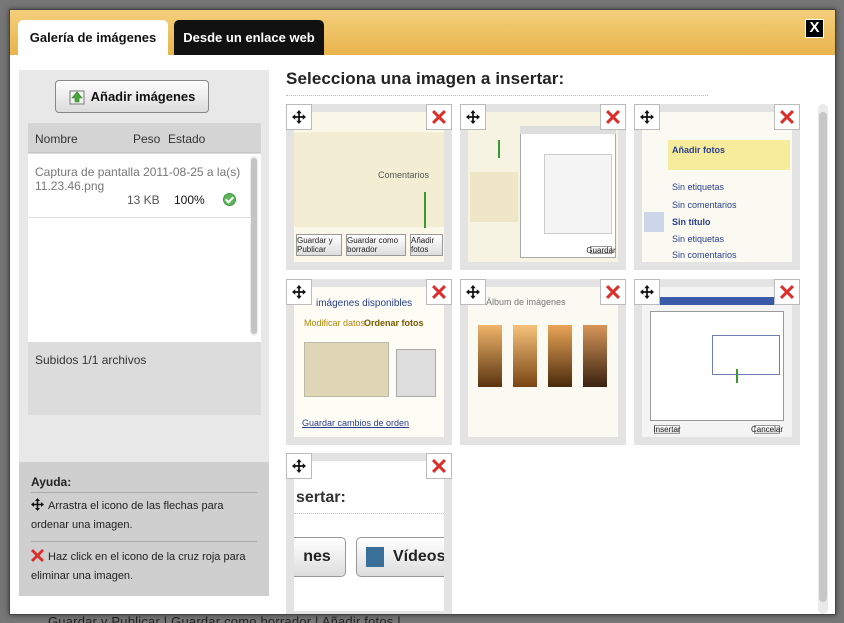  Describe the element at coordinates (404, 175) in the screenshot. I see `thumb-text: Comentarios` at that location.